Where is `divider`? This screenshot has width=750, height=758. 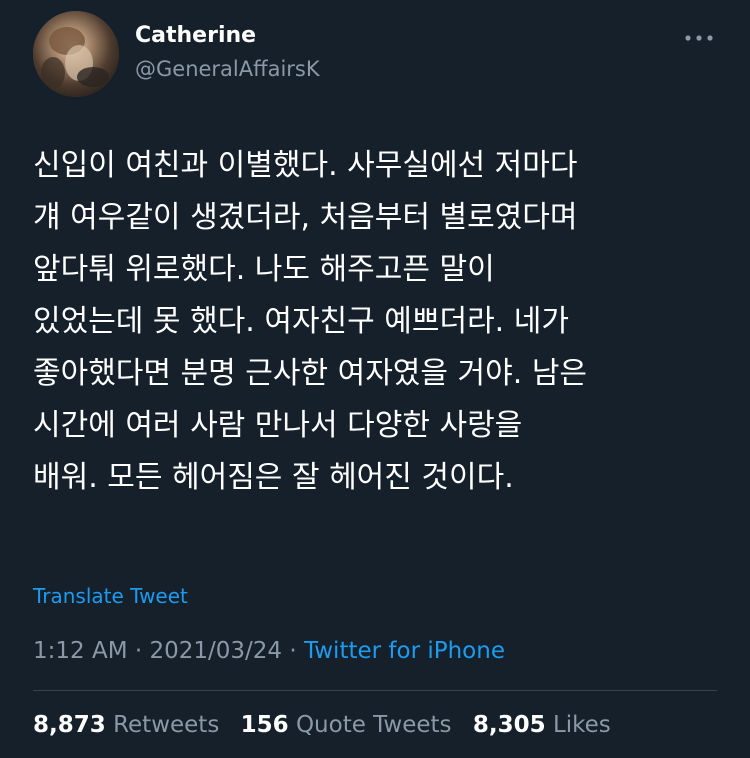
divider is located at coordinates (375, 690).